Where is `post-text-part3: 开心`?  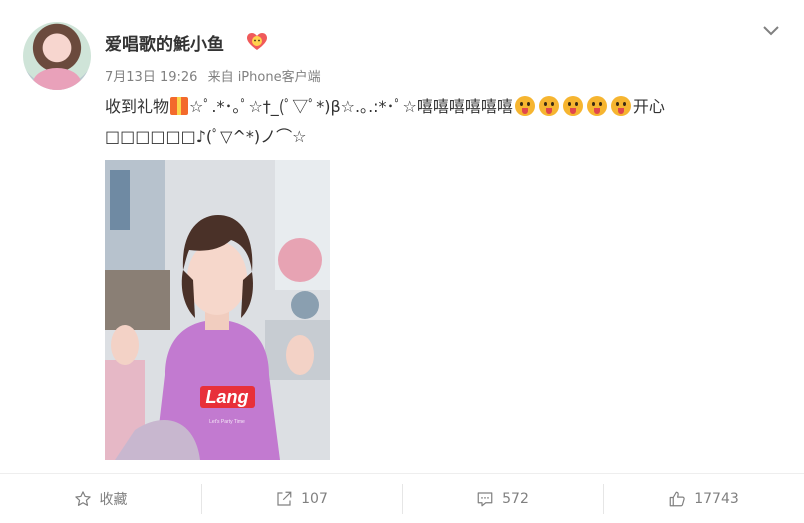 post-text-part3: 开心 is located at coordinates (648, 106).